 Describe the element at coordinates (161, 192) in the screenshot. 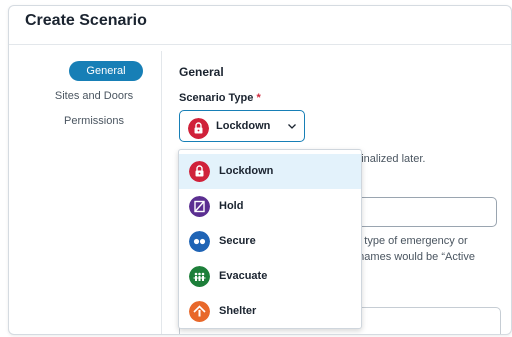

I see `nav-separator` at that location.